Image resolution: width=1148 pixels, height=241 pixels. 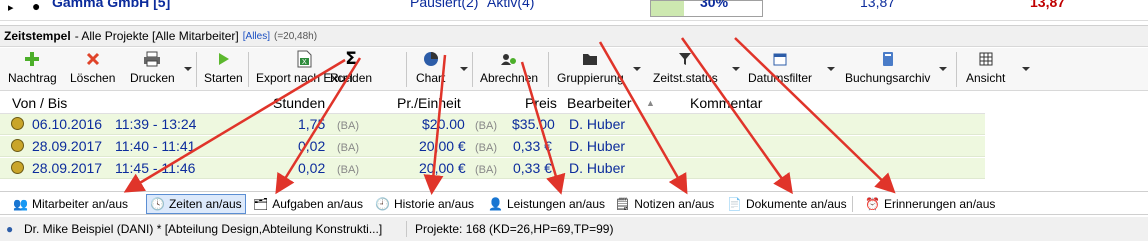 What do you see at coordinates (734, 204) in the screenshot?
I see `document-icon: 📄` at bounding box center [734, 204].